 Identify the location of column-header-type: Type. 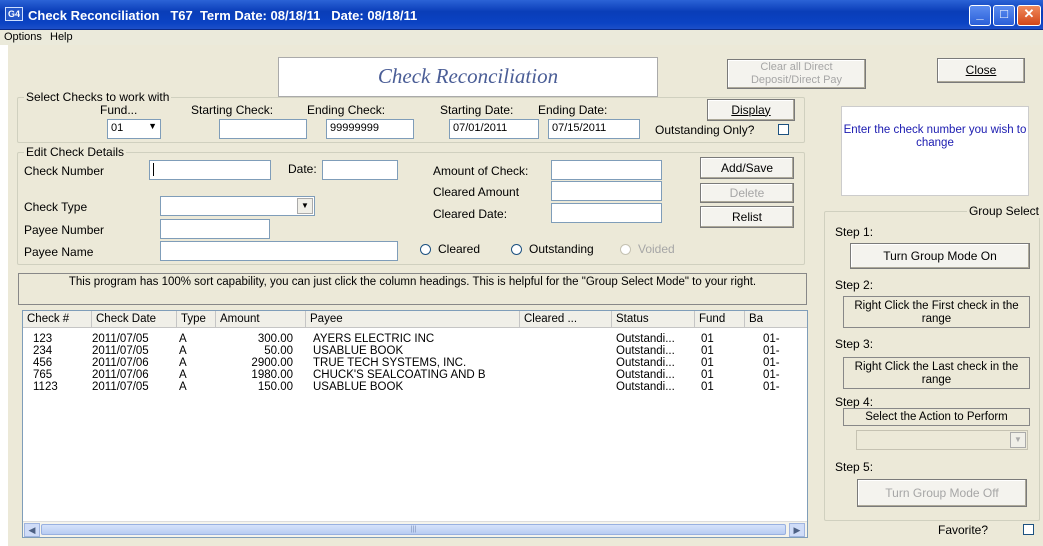
(196, 319).